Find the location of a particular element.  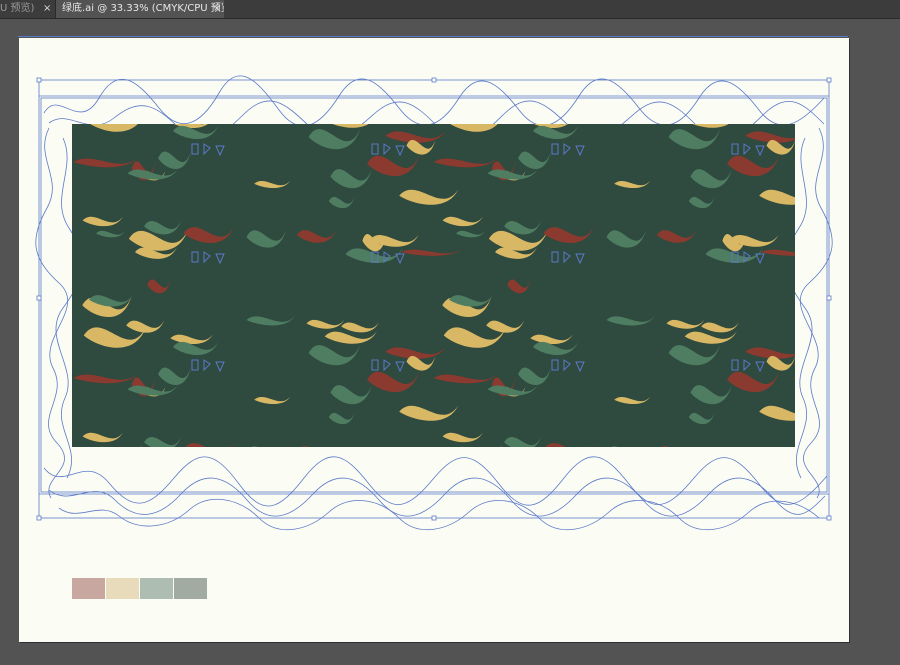

tab-label: PU 预览) is located at coordinates (17, 8).